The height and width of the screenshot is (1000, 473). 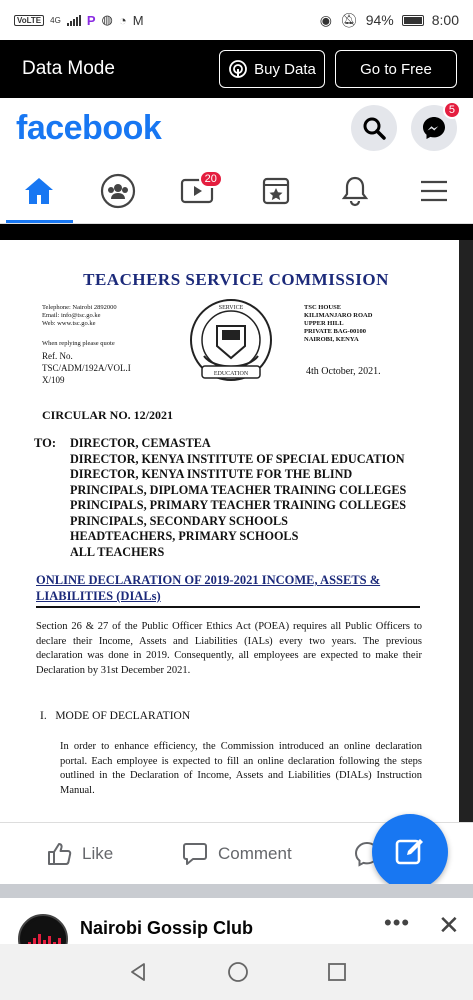 I want to click on status-right: ◉ 🔕︎ 94% 8:00, so click(x=389, y=20).